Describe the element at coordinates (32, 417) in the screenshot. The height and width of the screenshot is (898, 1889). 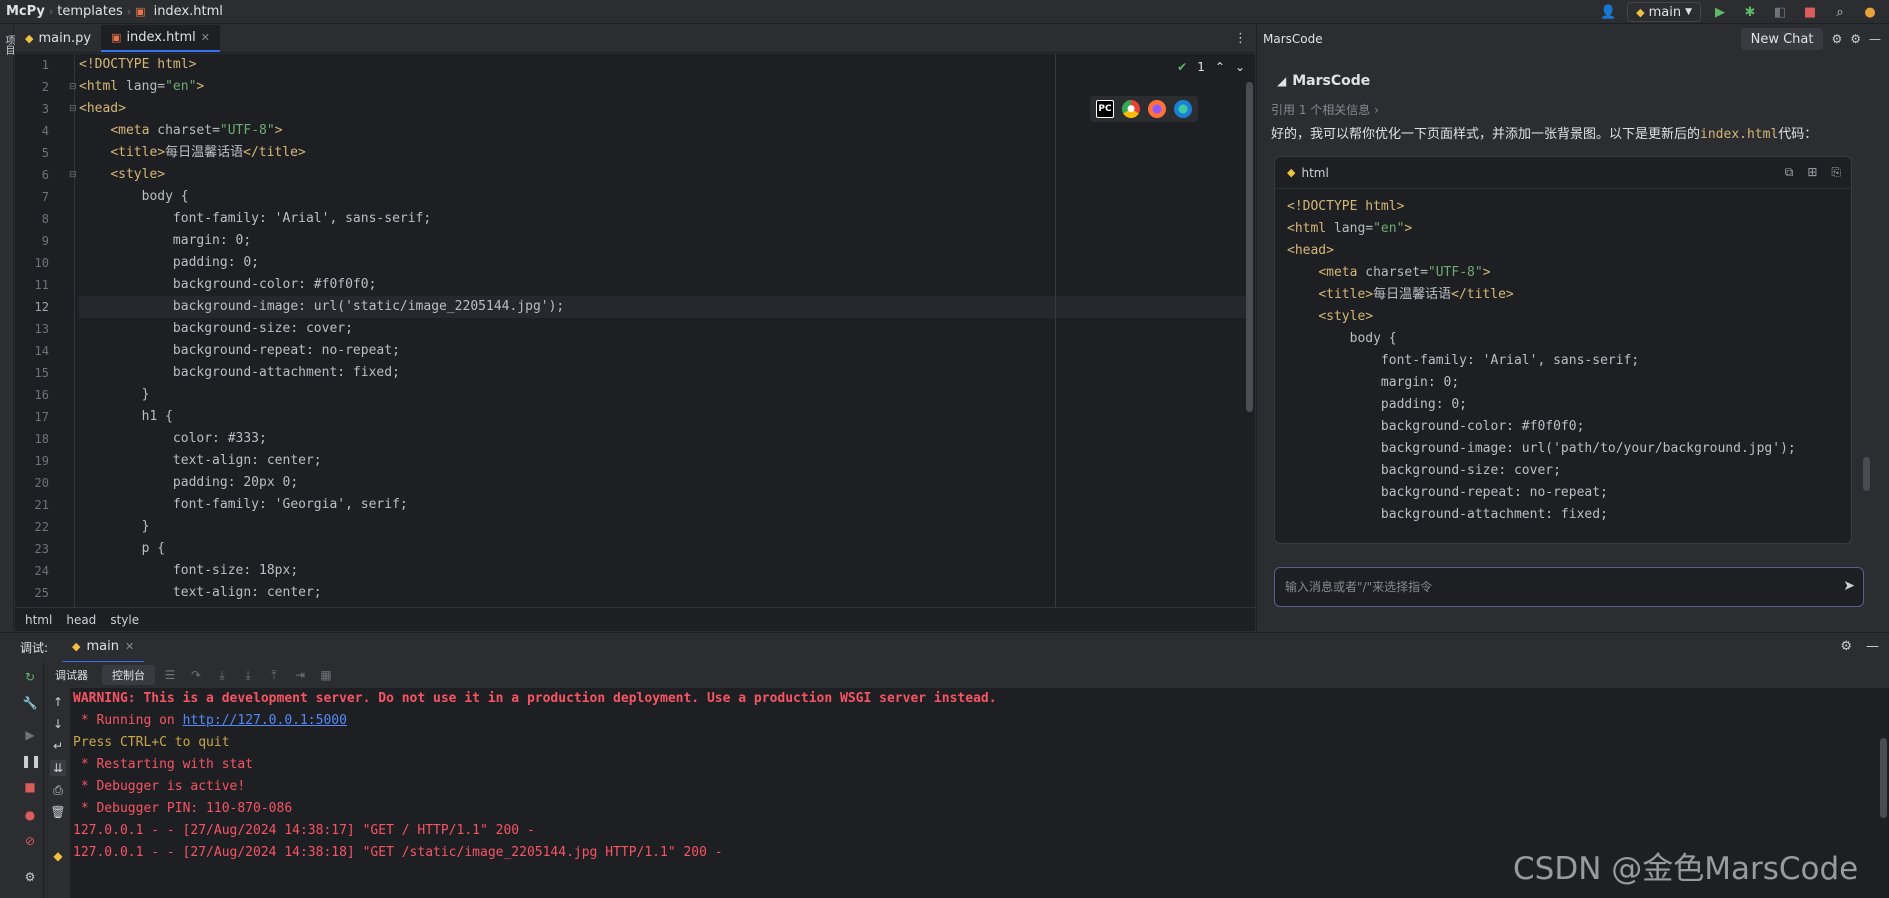
I see `line-number: 17` at that location.